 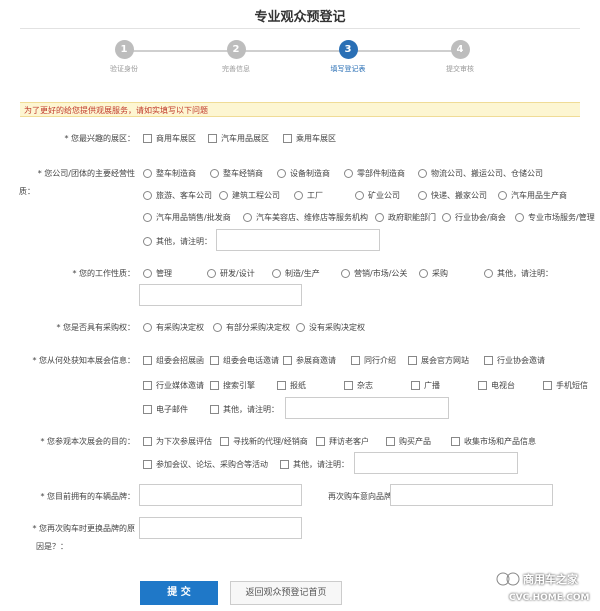 I want to click on q5-option: 电子邮件, so click(x=165, y=409).